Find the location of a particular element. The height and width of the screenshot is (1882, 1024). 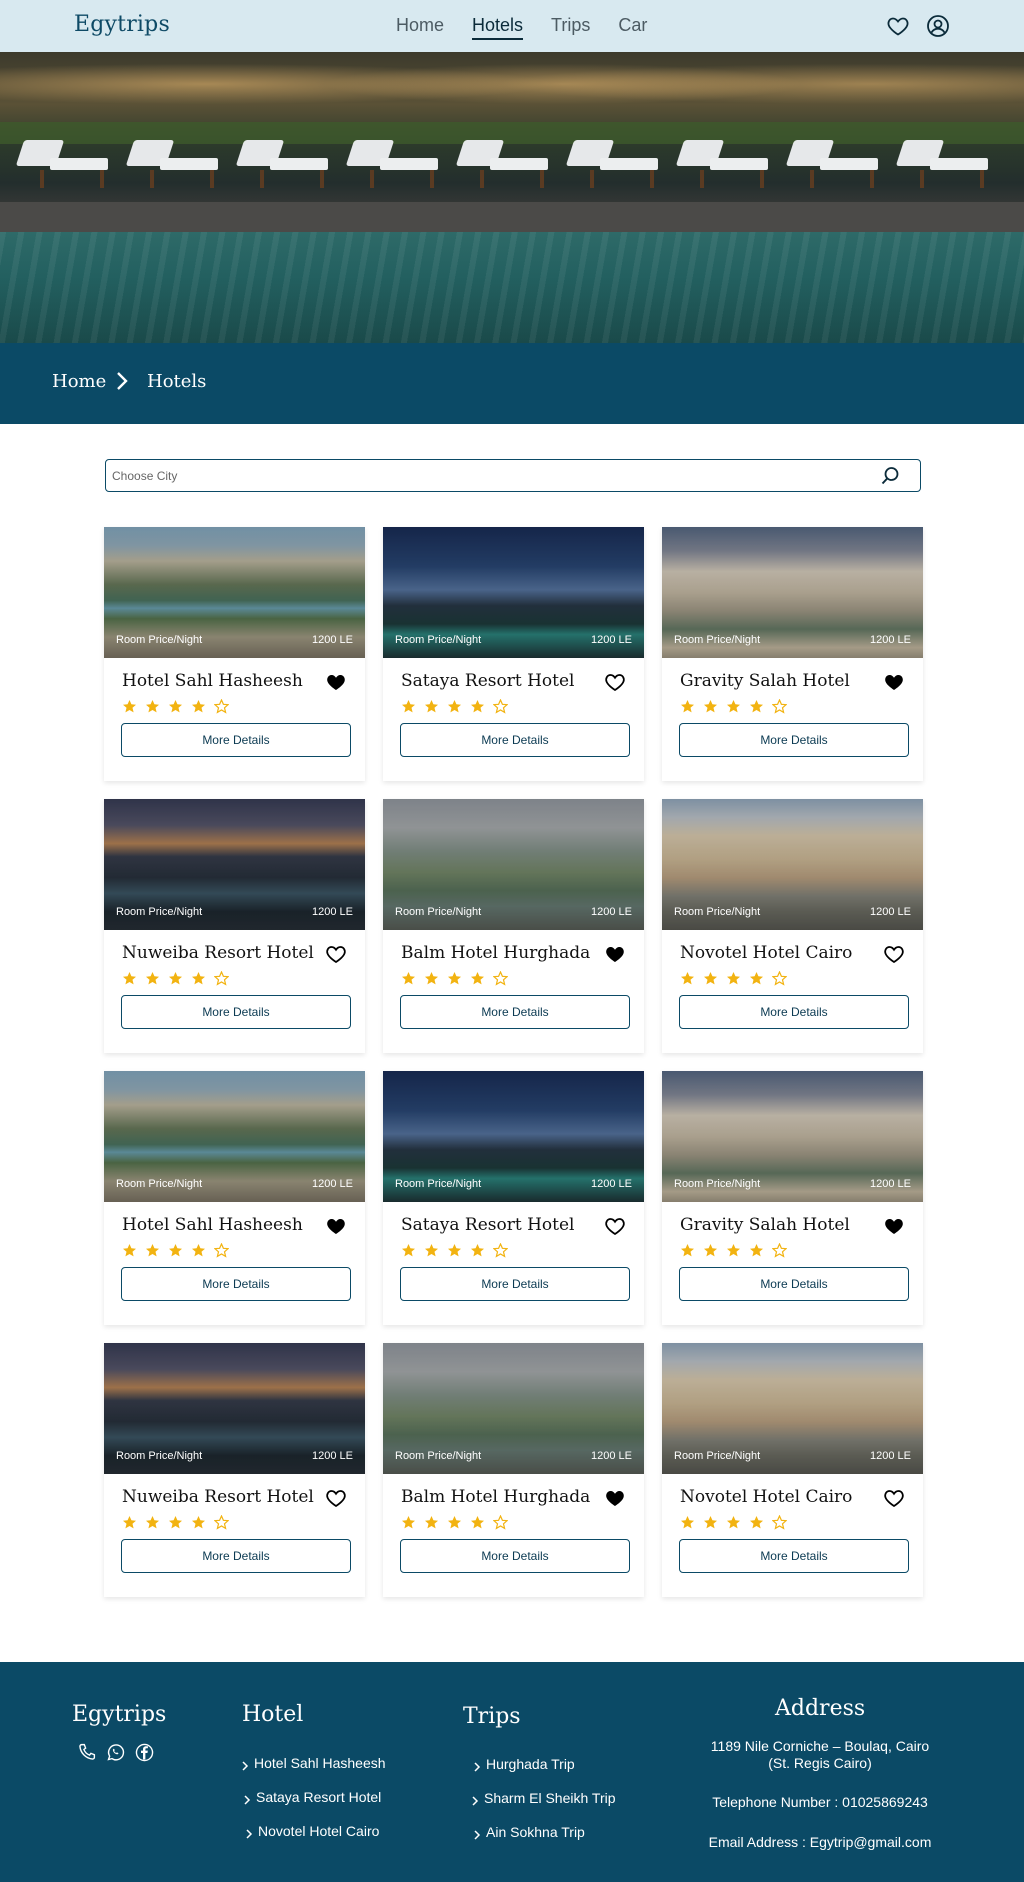

hotel-name: Hotel Sahl Hasheesh is located at coordinates (212, 1225).